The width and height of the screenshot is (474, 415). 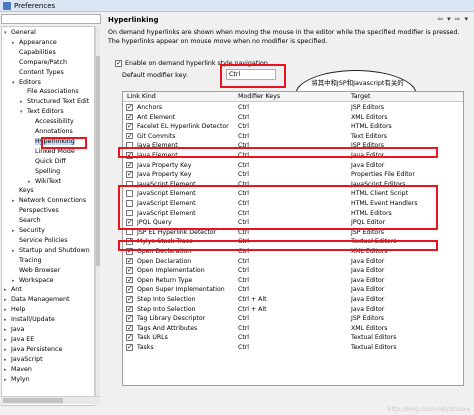 What do you see at coordinates (293, 107) in the screenshot?
I see `table-row: Anchors Ctrl JSP Editors` at bounding box center [293, 107].